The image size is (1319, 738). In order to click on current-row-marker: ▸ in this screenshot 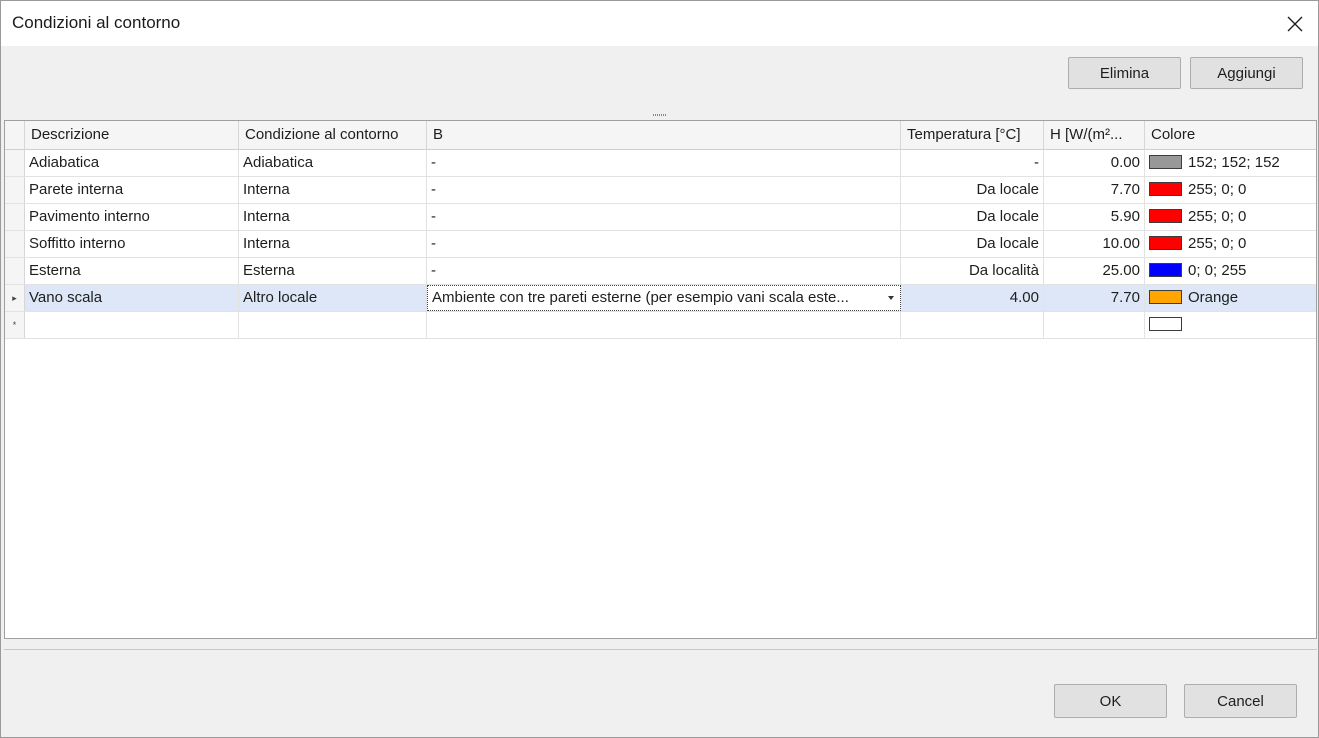, I will do `click(14, 297)`.